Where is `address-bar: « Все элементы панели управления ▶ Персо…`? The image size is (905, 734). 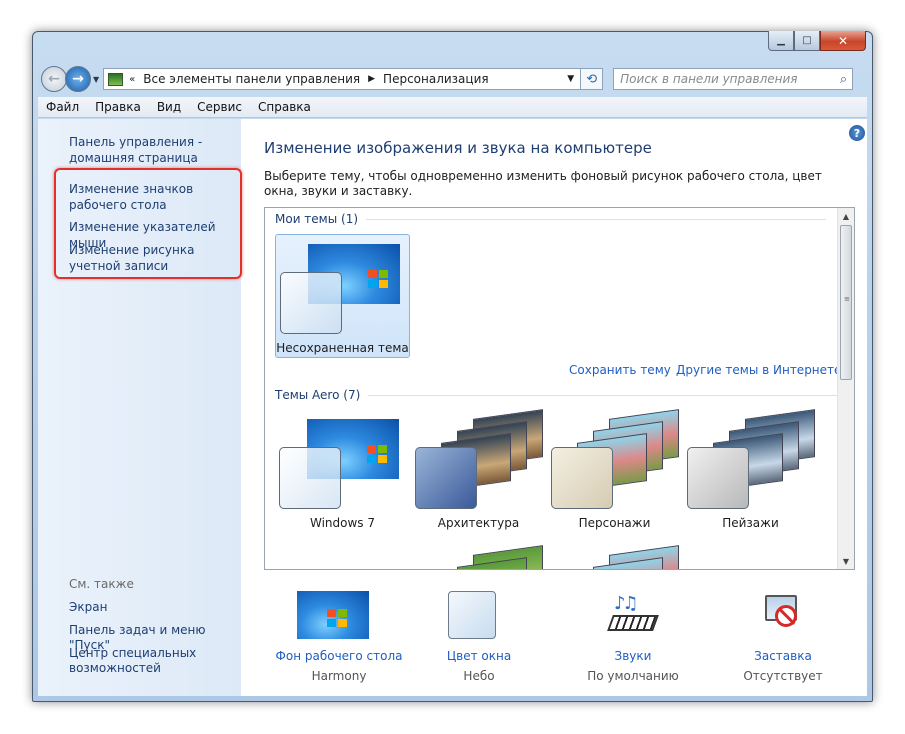 address-bar: « Все элементы панели управления ▶ Персо… is located at coordinates (342, 79).